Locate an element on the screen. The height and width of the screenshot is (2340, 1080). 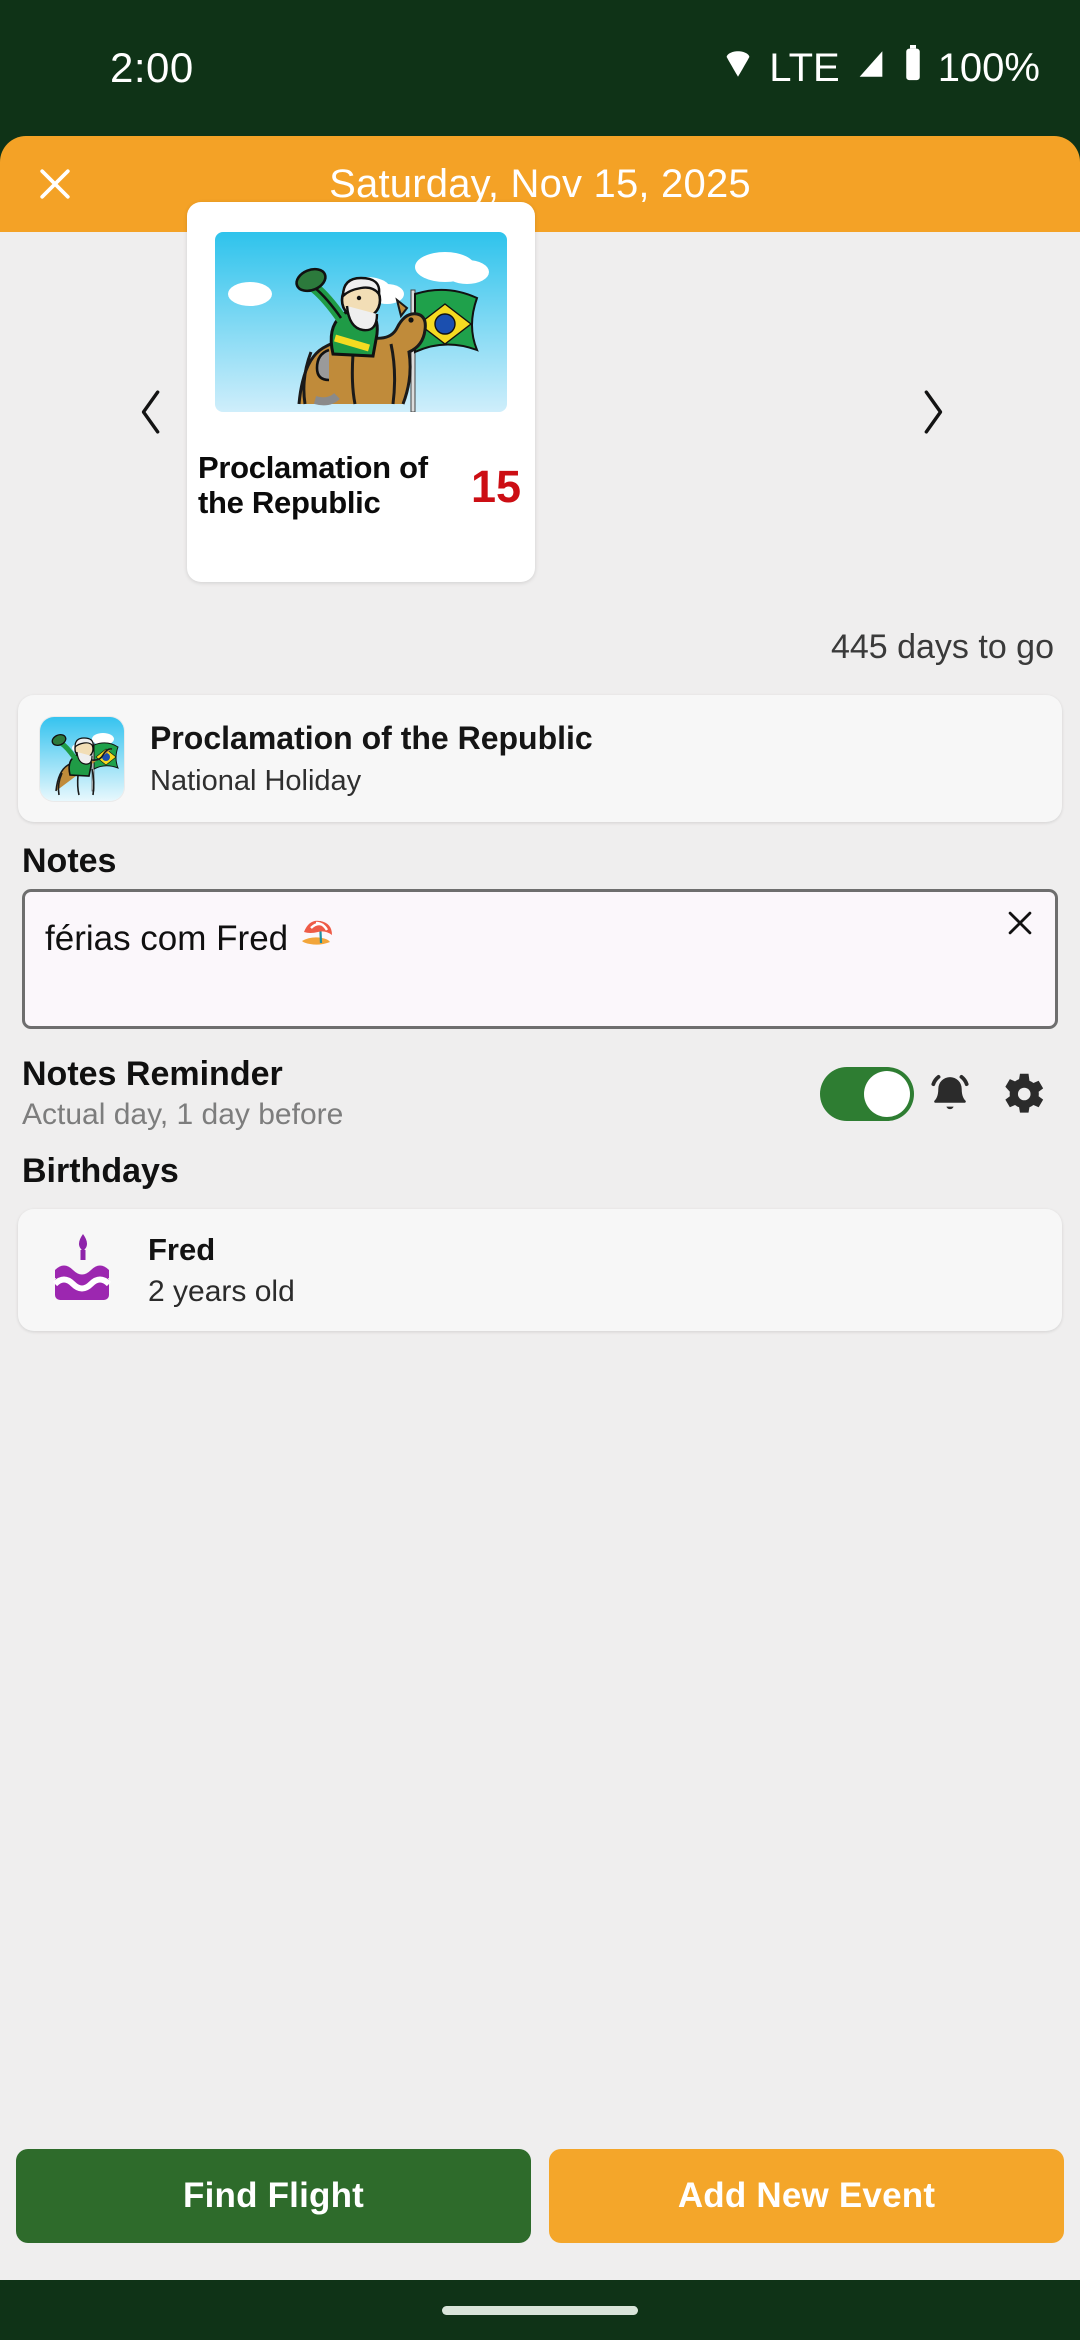
hero-title-row: Proclamation of the Republic 15 is located at coordinates (361, 485).